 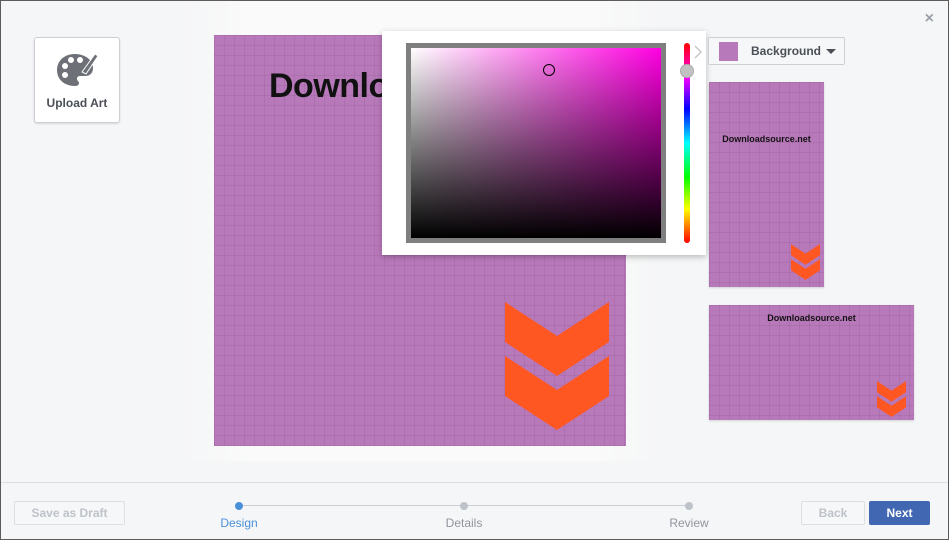 What do you see at coordinates (549, 70) in the screenshot?
I see `color-selector-handle` at bounding box center [549, 70].